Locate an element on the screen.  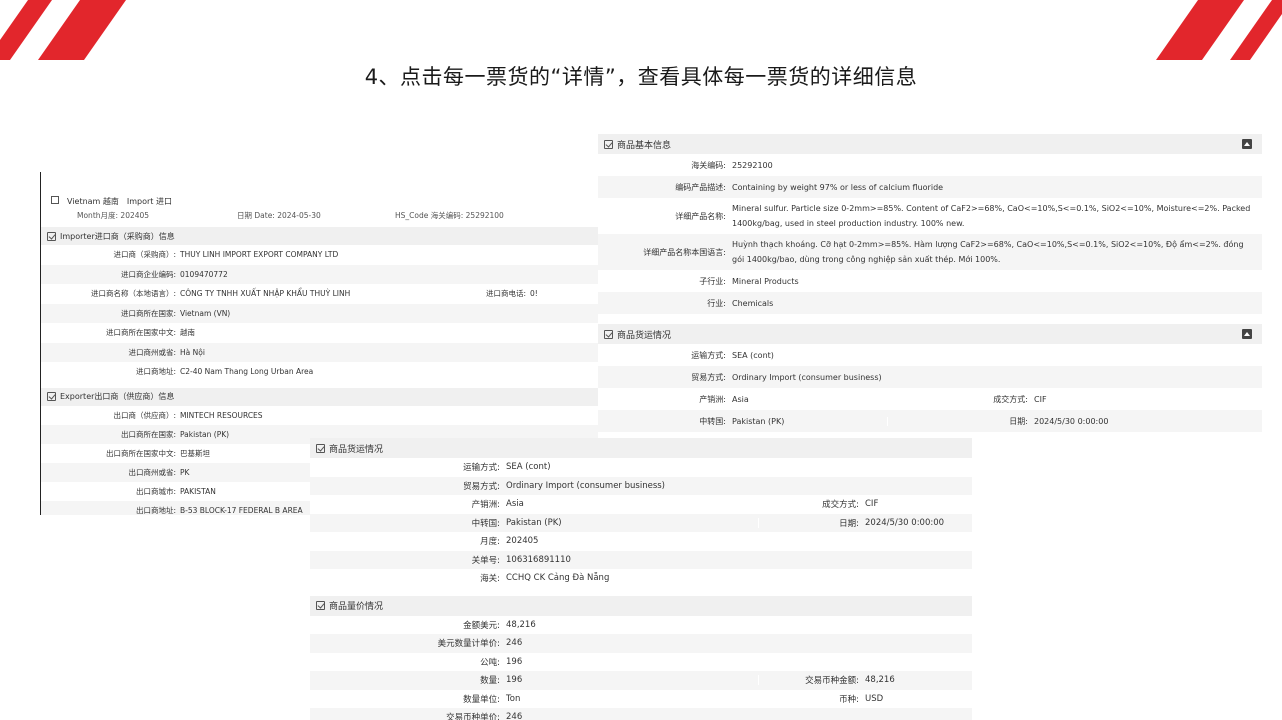
field-label: 出口商所在国家中文: is located at coordinates (140, 453).